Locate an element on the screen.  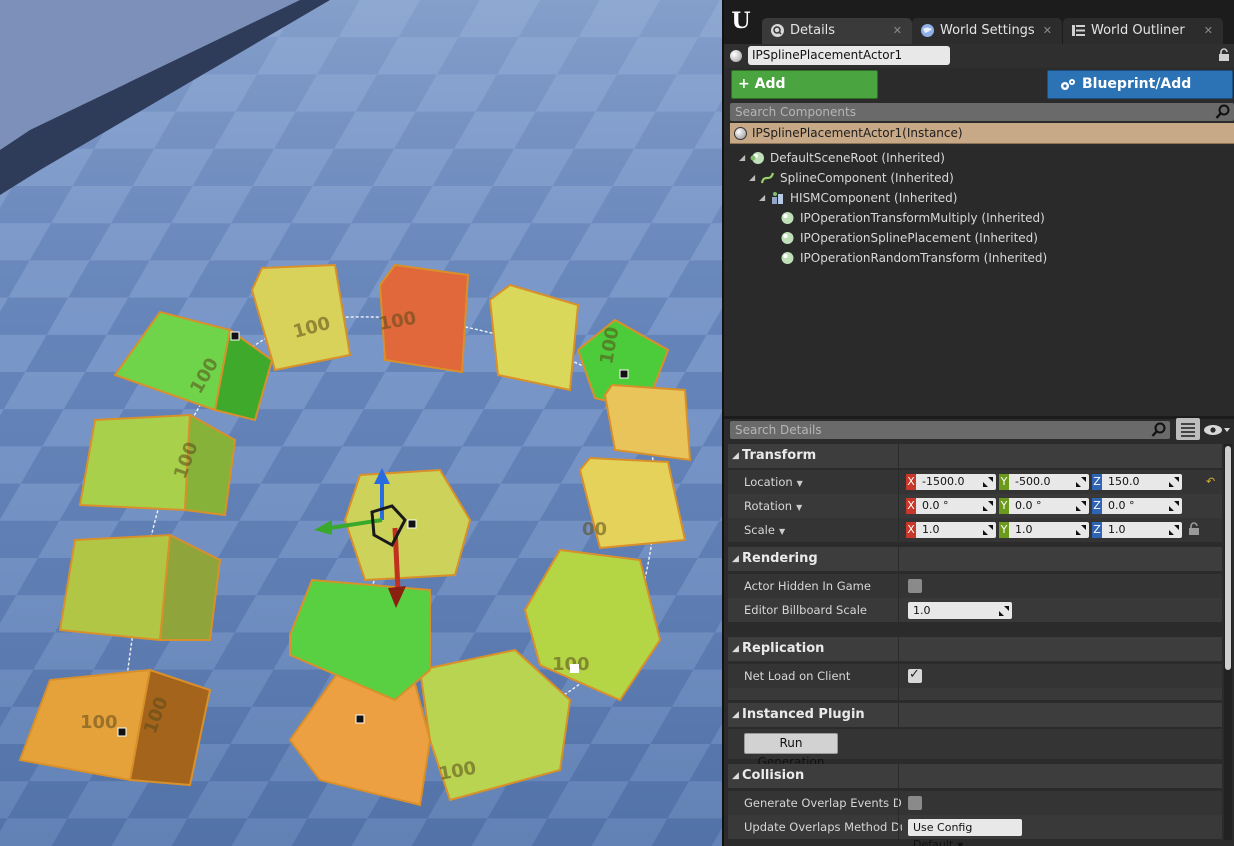
property-label: Generate Overlap Events During is located at coordinates (823, 803).